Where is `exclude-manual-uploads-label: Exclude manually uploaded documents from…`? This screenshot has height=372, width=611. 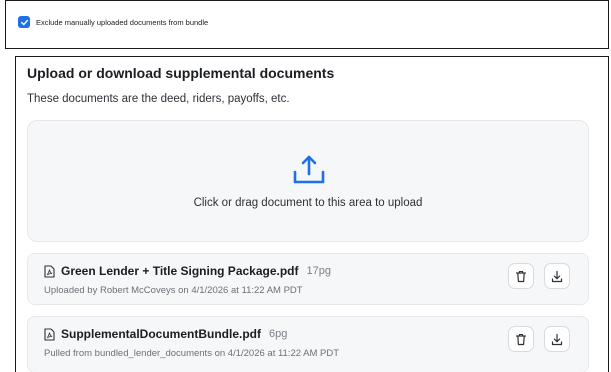 exclude-manual-uploads-label: Exclude manually uploaded documents from… is located at coordinates (122, 22).